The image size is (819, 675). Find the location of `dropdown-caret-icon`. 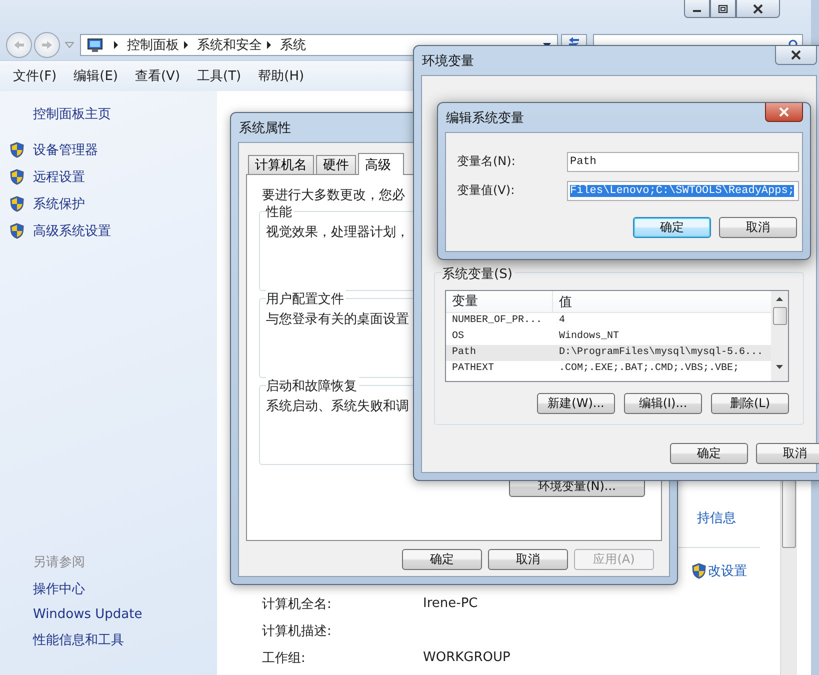

dropdown-caret-icon is located at coordinates (69, 45).